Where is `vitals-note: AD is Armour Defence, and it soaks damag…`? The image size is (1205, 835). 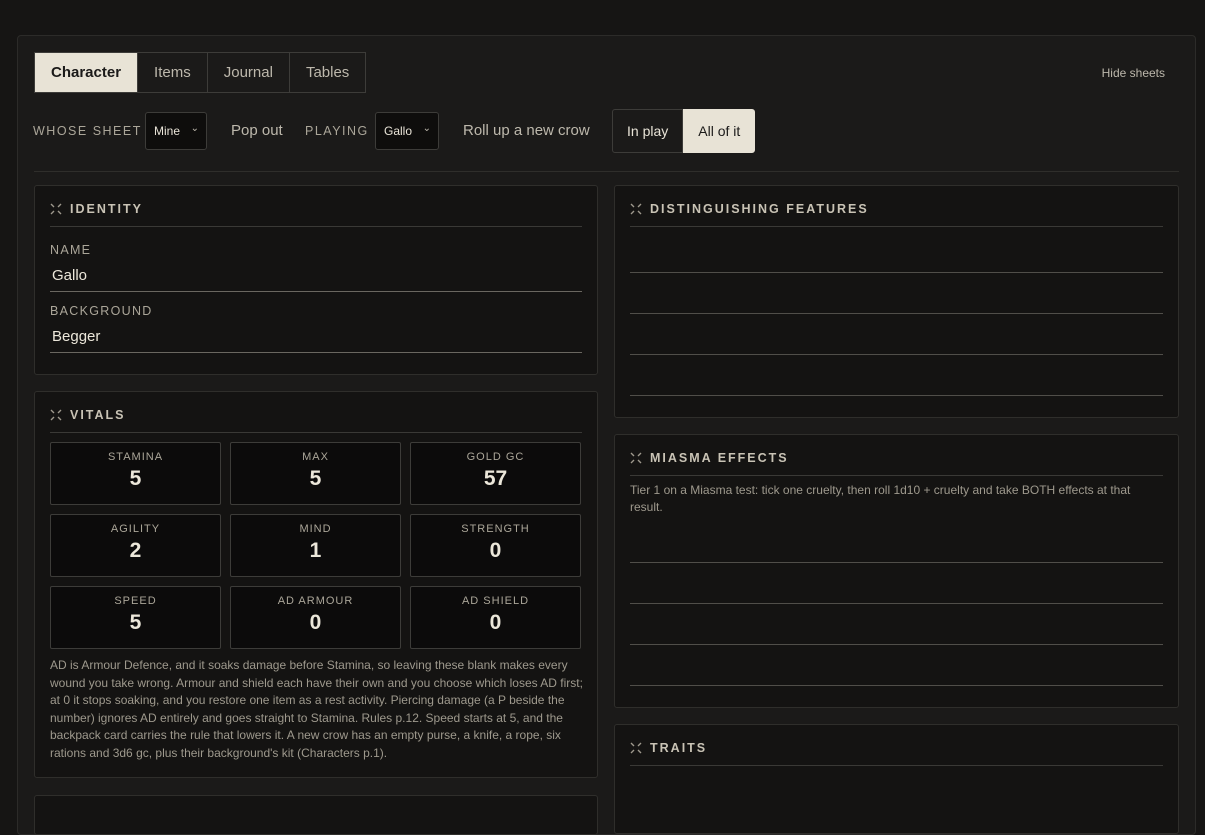
vitals-note: AD is Armour Defence, and it soaks damag… is located at coordinates (316, 709).